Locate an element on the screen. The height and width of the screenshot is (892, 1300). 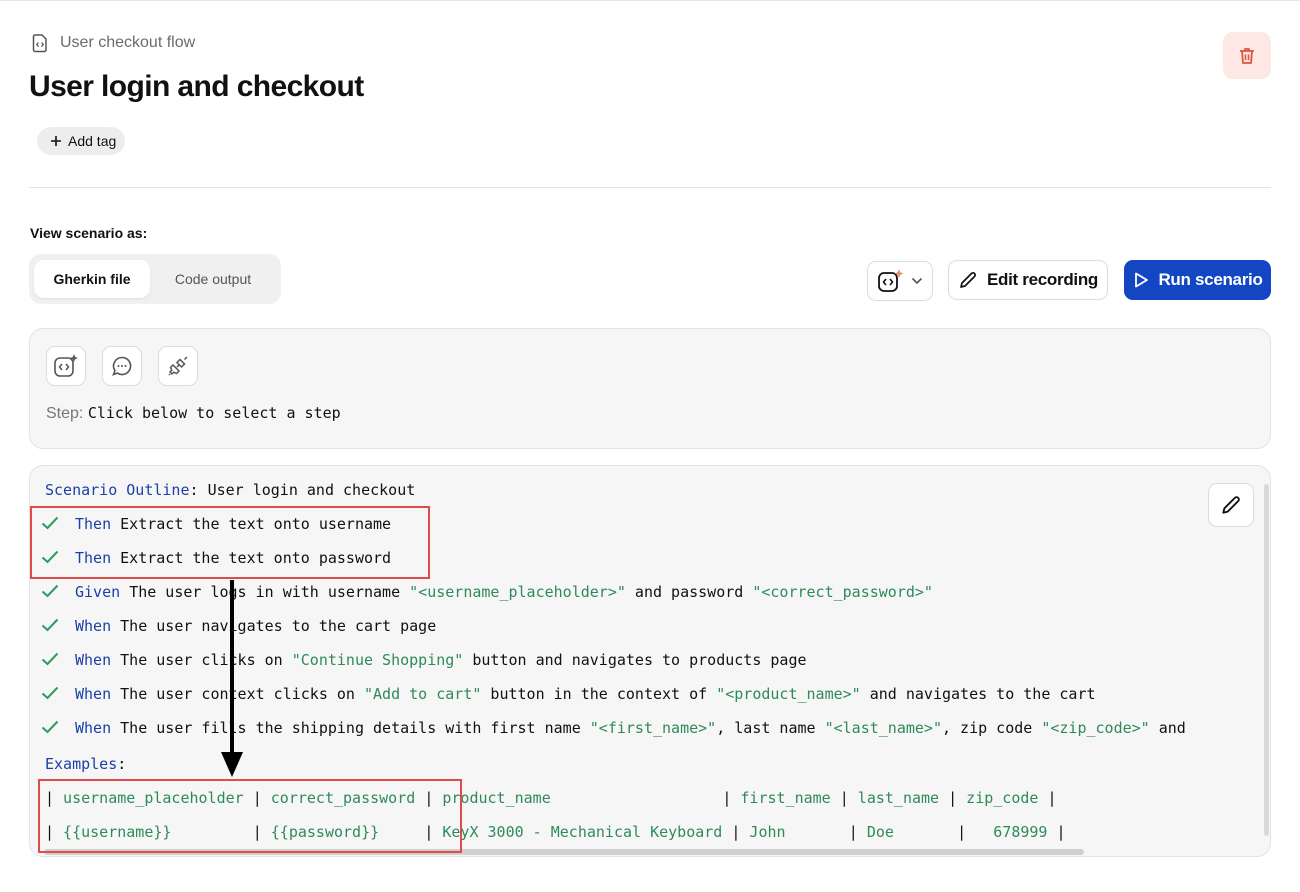
trash-icon is located at coordinates (1247, 55).